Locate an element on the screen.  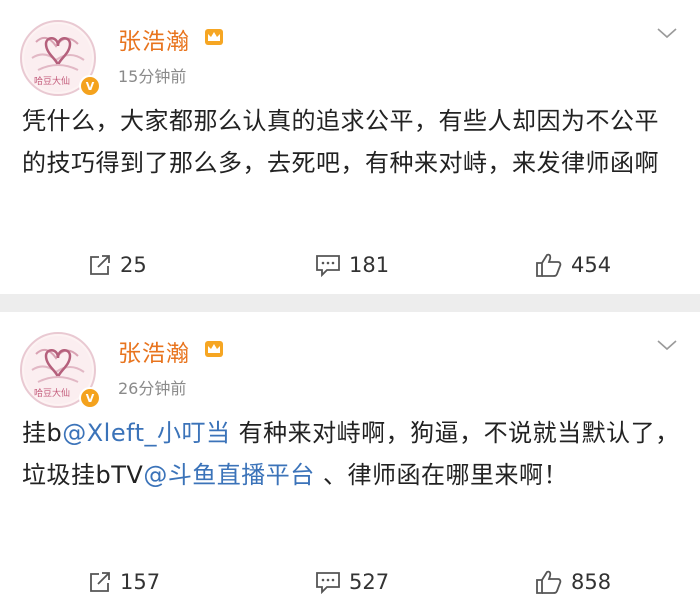
post-text: 、律师函在哪里来啊！ is located at coordinates (441, 475).